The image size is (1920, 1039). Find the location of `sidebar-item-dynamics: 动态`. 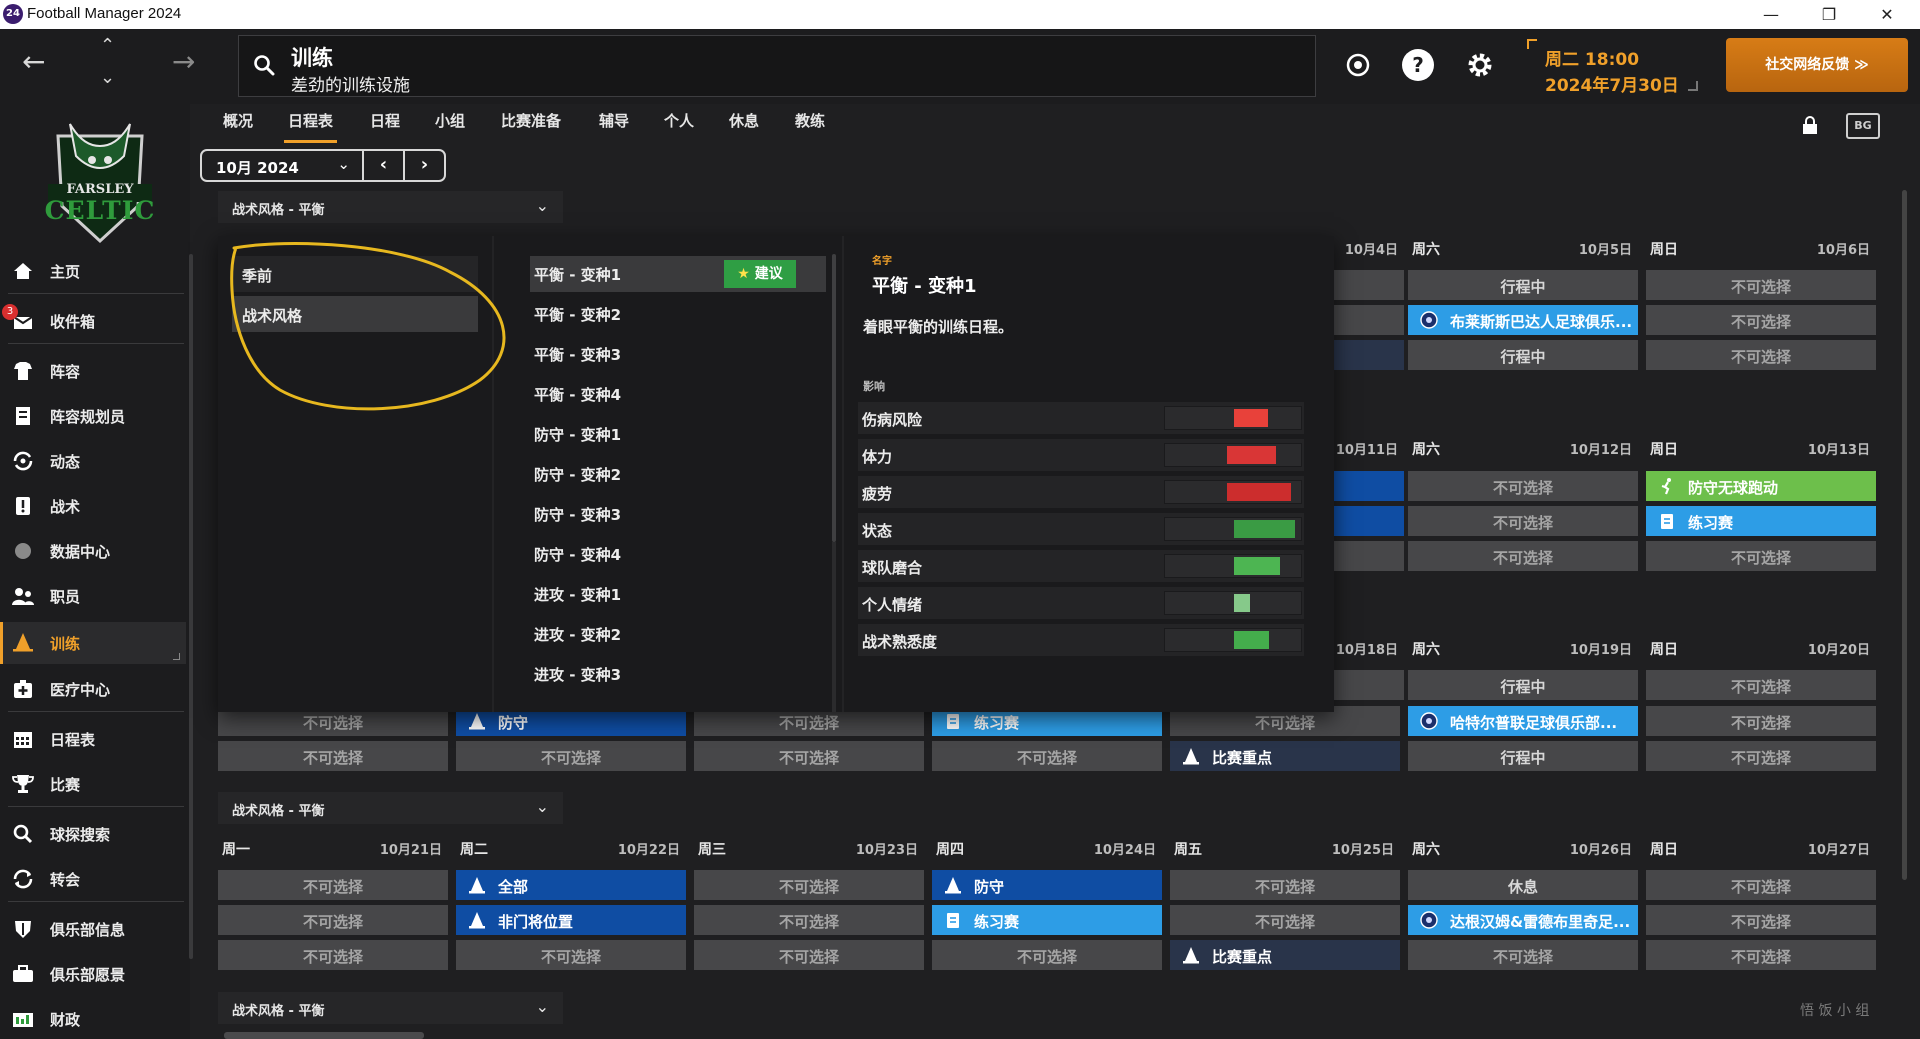

sidebar-item-dynamics: 动态 is located at coordinates (93, 461).